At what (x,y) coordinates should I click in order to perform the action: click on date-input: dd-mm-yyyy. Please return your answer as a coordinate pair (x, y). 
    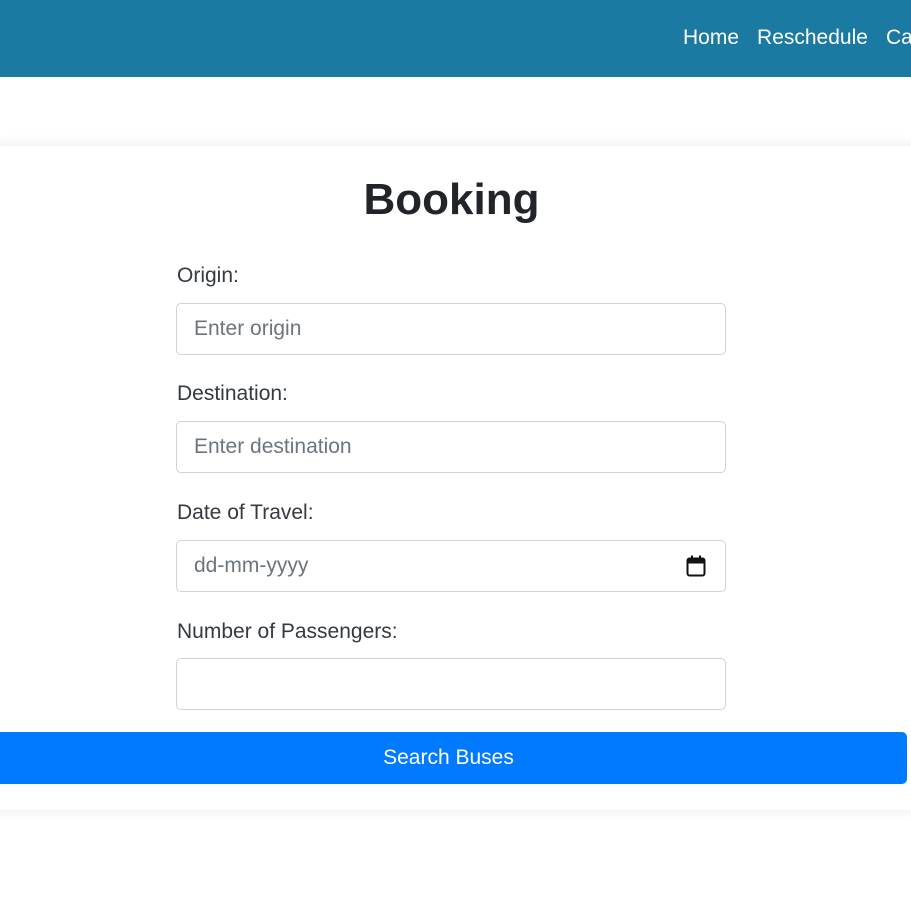
    Looking at the image, I should click on (451, 566).